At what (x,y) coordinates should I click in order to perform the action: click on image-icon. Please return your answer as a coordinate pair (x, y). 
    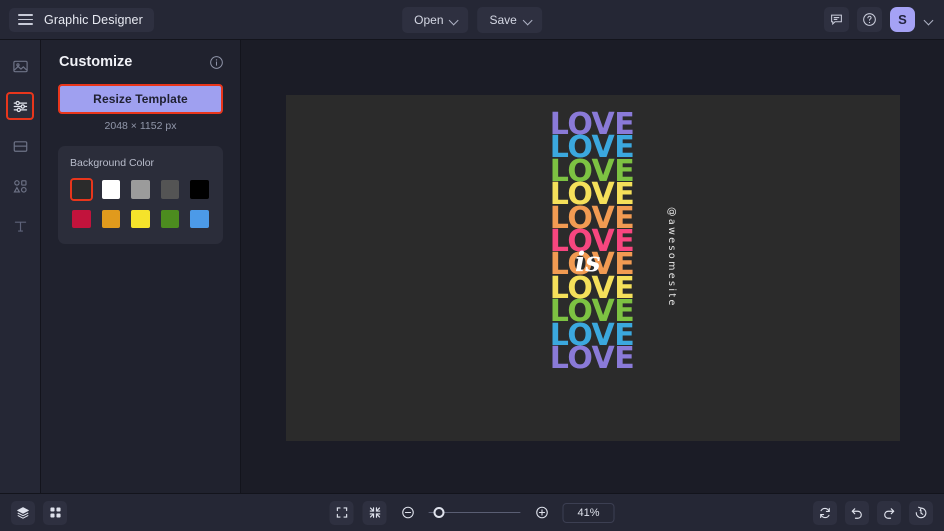
    Looking at the image, I should click on (20, 66).